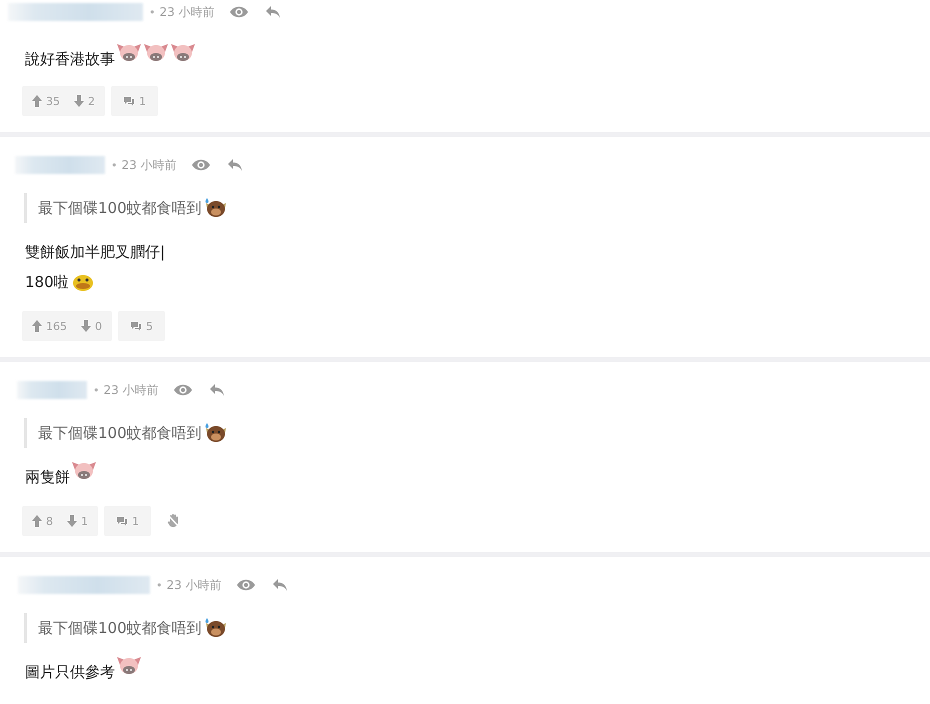  I want to click on upvote-count: 35, so click(53, 101).